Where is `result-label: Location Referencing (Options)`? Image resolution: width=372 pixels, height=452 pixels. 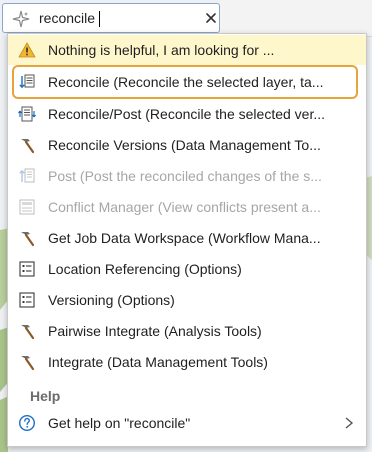
result-label: Location Referencing (Options) is located at coordinates (145, 269).